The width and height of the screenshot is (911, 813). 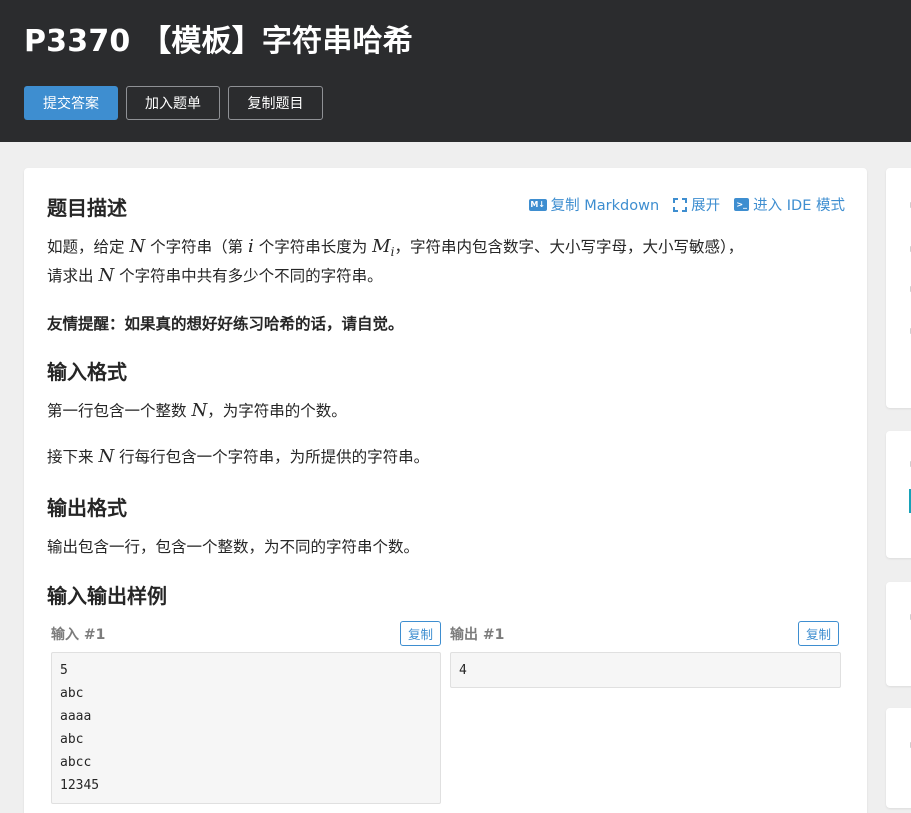 What do you see at coordinates (477, 635) in the screenshot?
I see `sample-output-label: 输出 #1` at bounding box center [477, 635].